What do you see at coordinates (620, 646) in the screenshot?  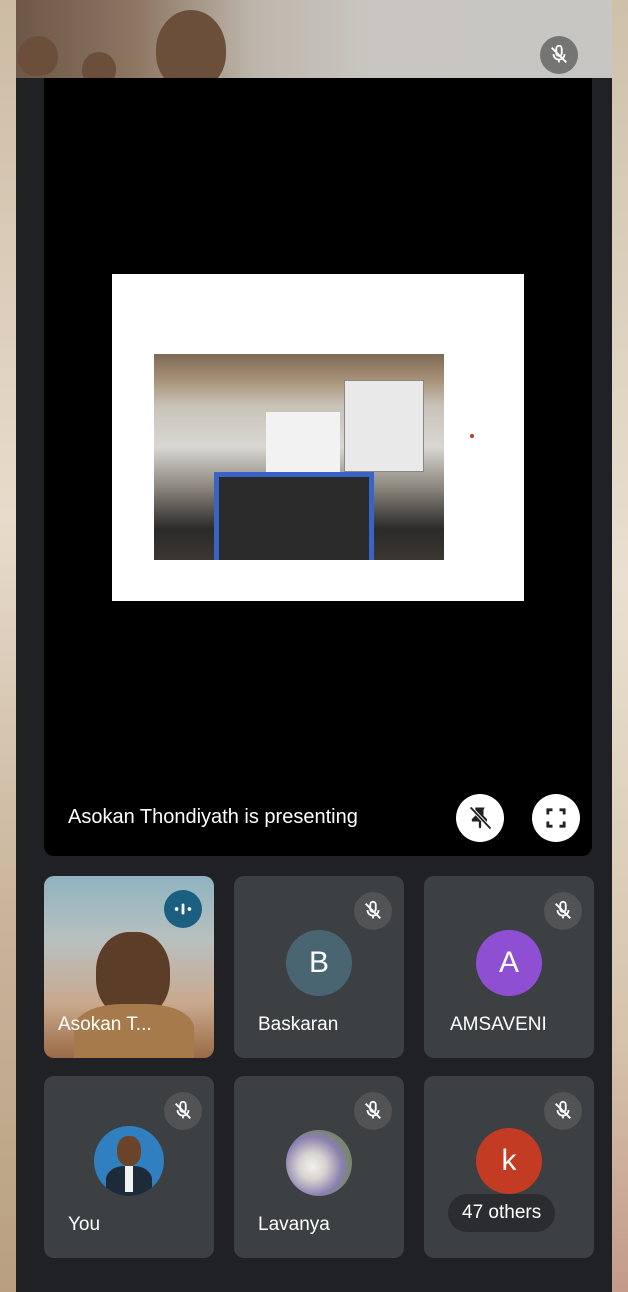 I see `outer-background-right` at bounding box center [620, 646].